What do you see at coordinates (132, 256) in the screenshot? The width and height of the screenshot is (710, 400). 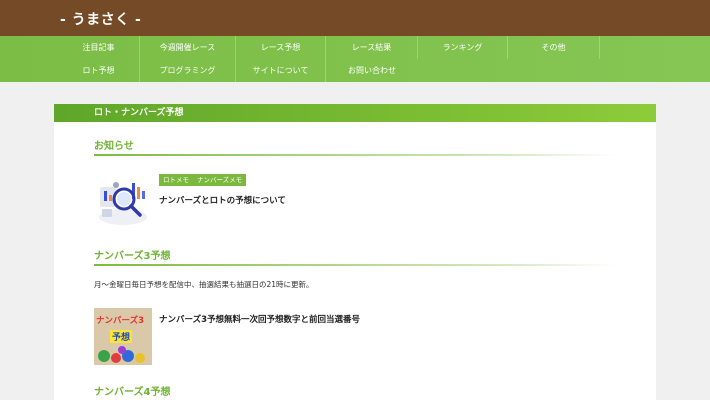 I see `numbers3-heading: ナンバーズ3予想` at bounding box center [132, 256].